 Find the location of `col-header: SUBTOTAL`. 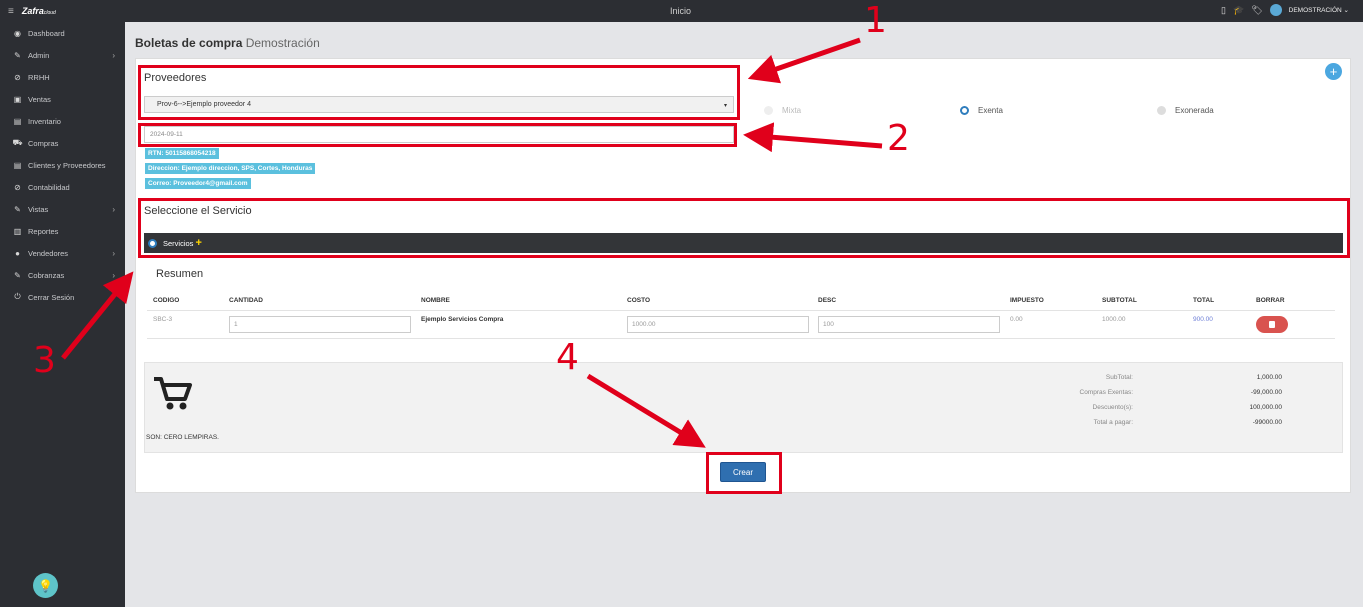

col-header: SUBTOTAL is located at coordinates (1119, 300).